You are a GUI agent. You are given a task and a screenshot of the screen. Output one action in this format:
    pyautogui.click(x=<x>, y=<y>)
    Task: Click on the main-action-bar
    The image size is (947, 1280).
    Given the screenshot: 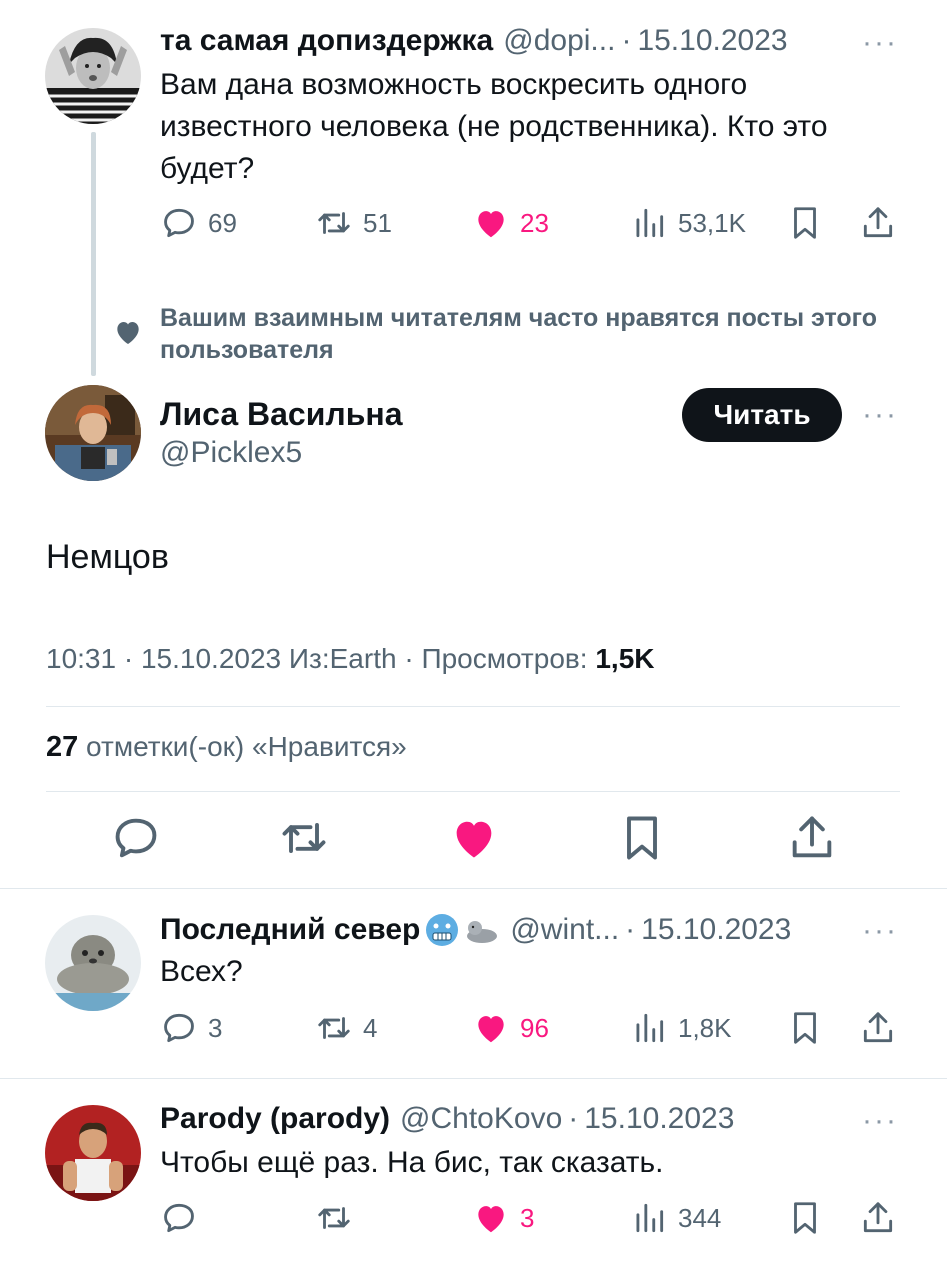 What is the action you would take?
    pyautogui.click(x=473, y=840)
    